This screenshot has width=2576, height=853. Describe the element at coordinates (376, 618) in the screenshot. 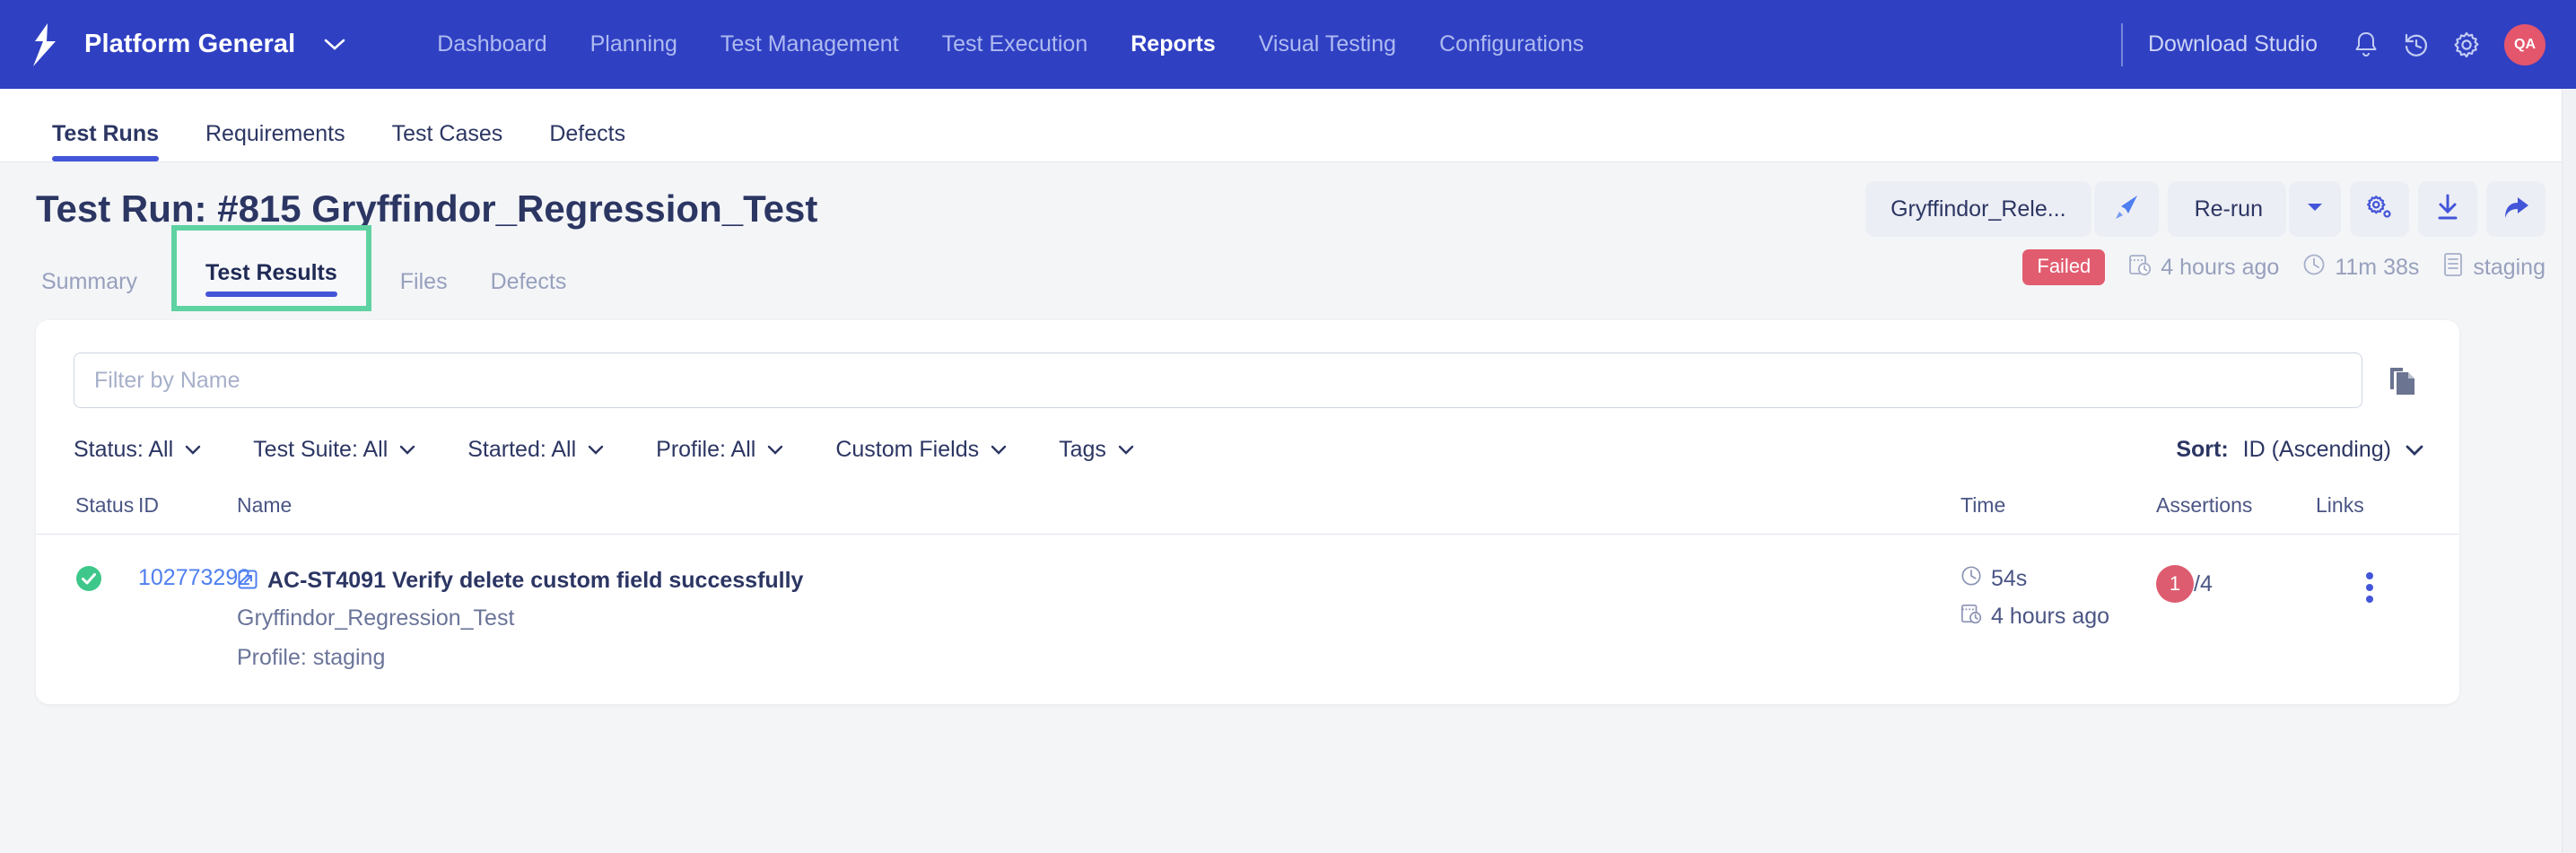

I see `row-suite-text: Gryffindor_Regression_Test` at that location.